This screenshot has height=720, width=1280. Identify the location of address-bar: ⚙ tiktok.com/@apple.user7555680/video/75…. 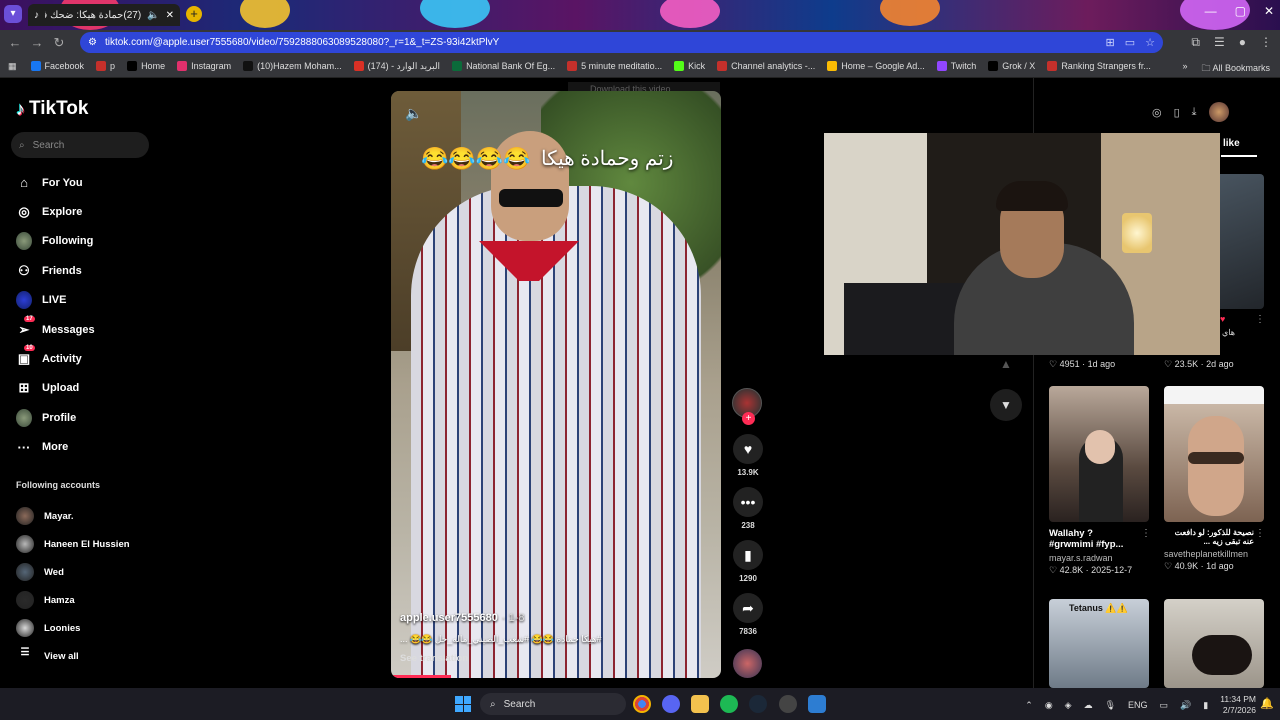
(621, 42).